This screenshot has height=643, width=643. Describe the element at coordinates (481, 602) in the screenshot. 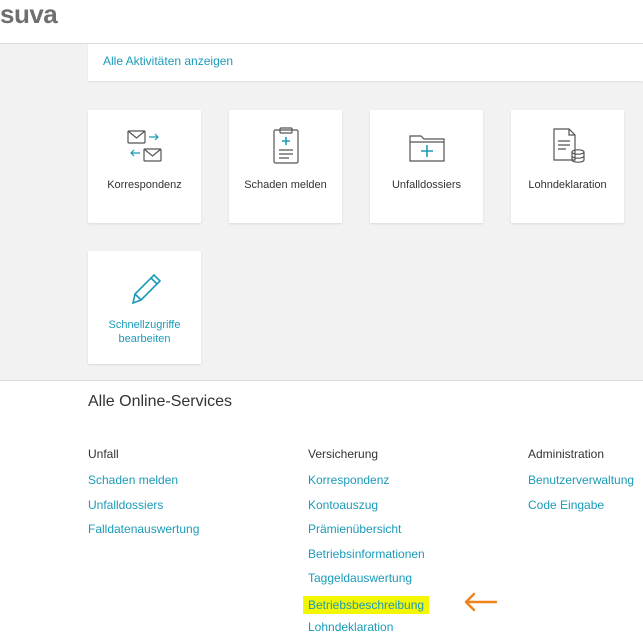

I see `annotation-arrow-left-icon` at that location.